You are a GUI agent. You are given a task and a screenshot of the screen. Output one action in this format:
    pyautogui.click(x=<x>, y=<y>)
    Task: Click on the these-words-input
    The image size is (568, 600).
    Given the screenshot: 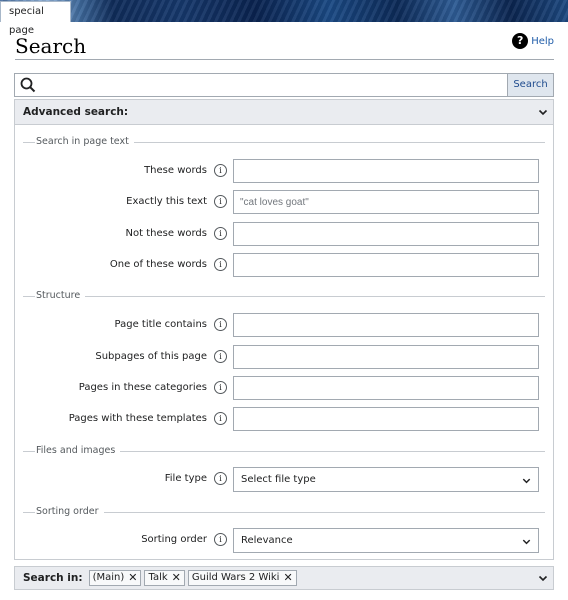 What is the action you would take?
    pyautogui.click(x=386, y=171)
    